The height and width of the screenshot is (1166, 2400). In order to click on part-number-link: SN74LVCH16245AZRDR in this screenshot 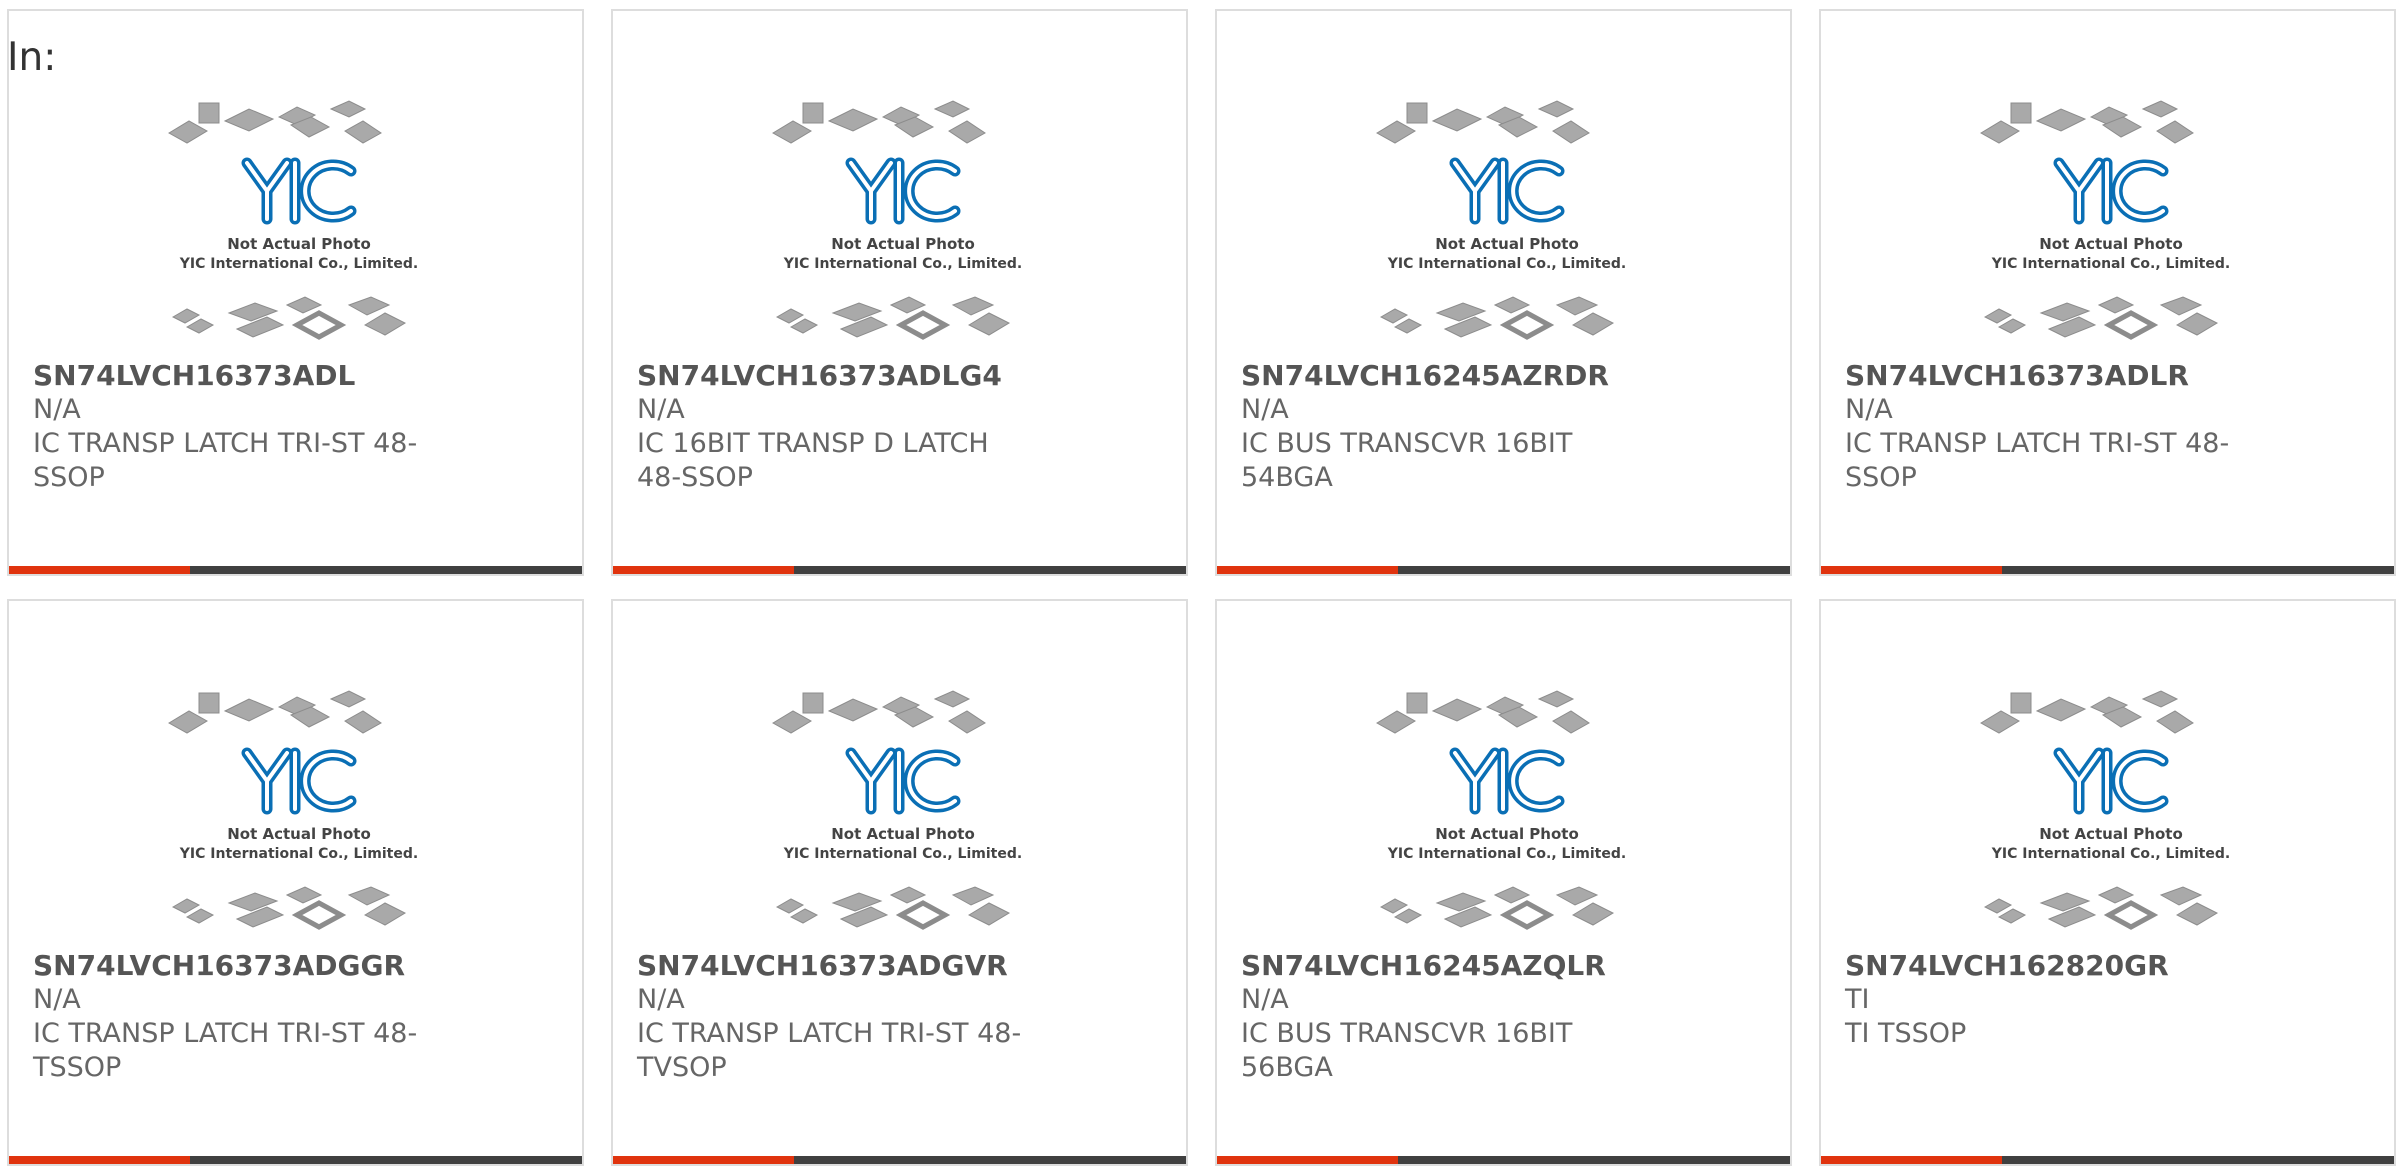, I will do `click(1501, 376)`.